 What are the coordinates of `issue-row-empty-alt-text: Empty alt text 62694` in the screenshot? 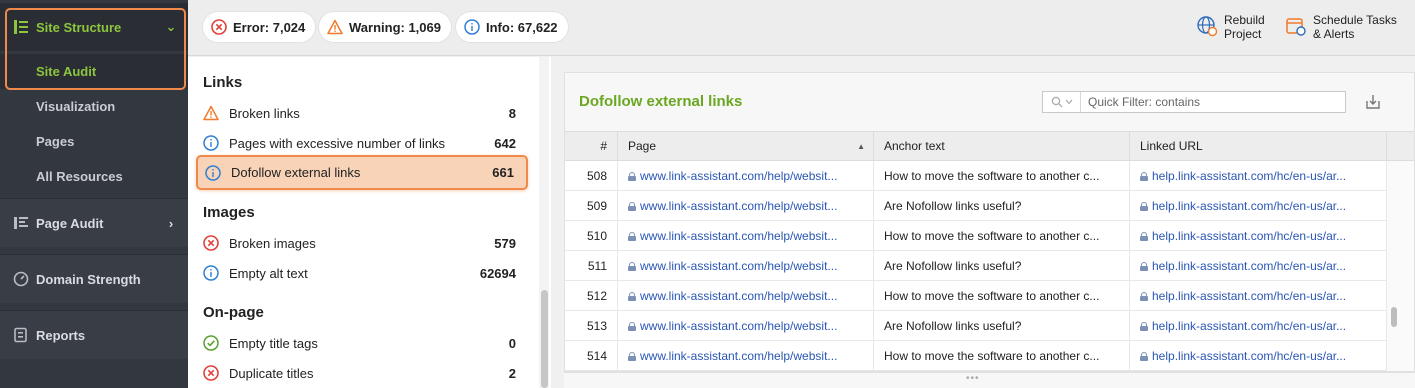 It's located at (362, 273).